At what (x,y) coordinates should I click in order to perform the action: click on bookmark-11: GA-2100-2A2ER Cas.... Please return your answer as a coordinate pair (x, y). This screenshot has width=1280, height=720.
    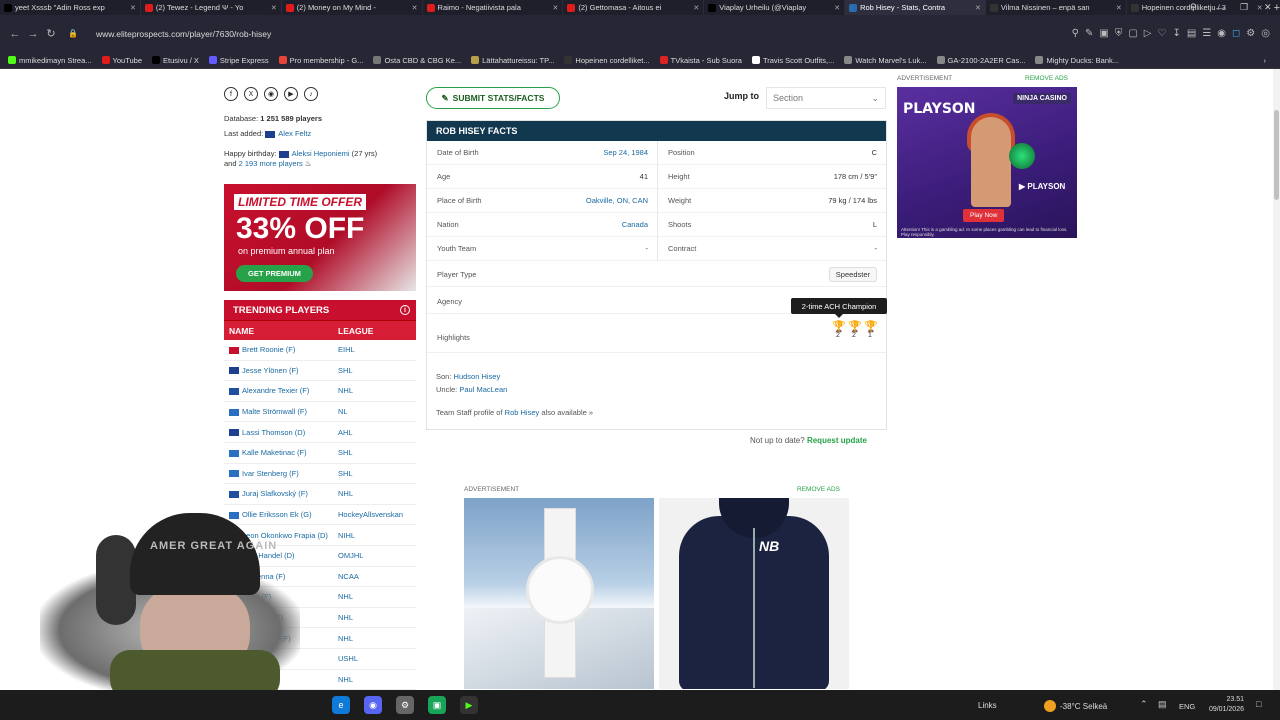
    Looking at the image, I should click on (980, 60).